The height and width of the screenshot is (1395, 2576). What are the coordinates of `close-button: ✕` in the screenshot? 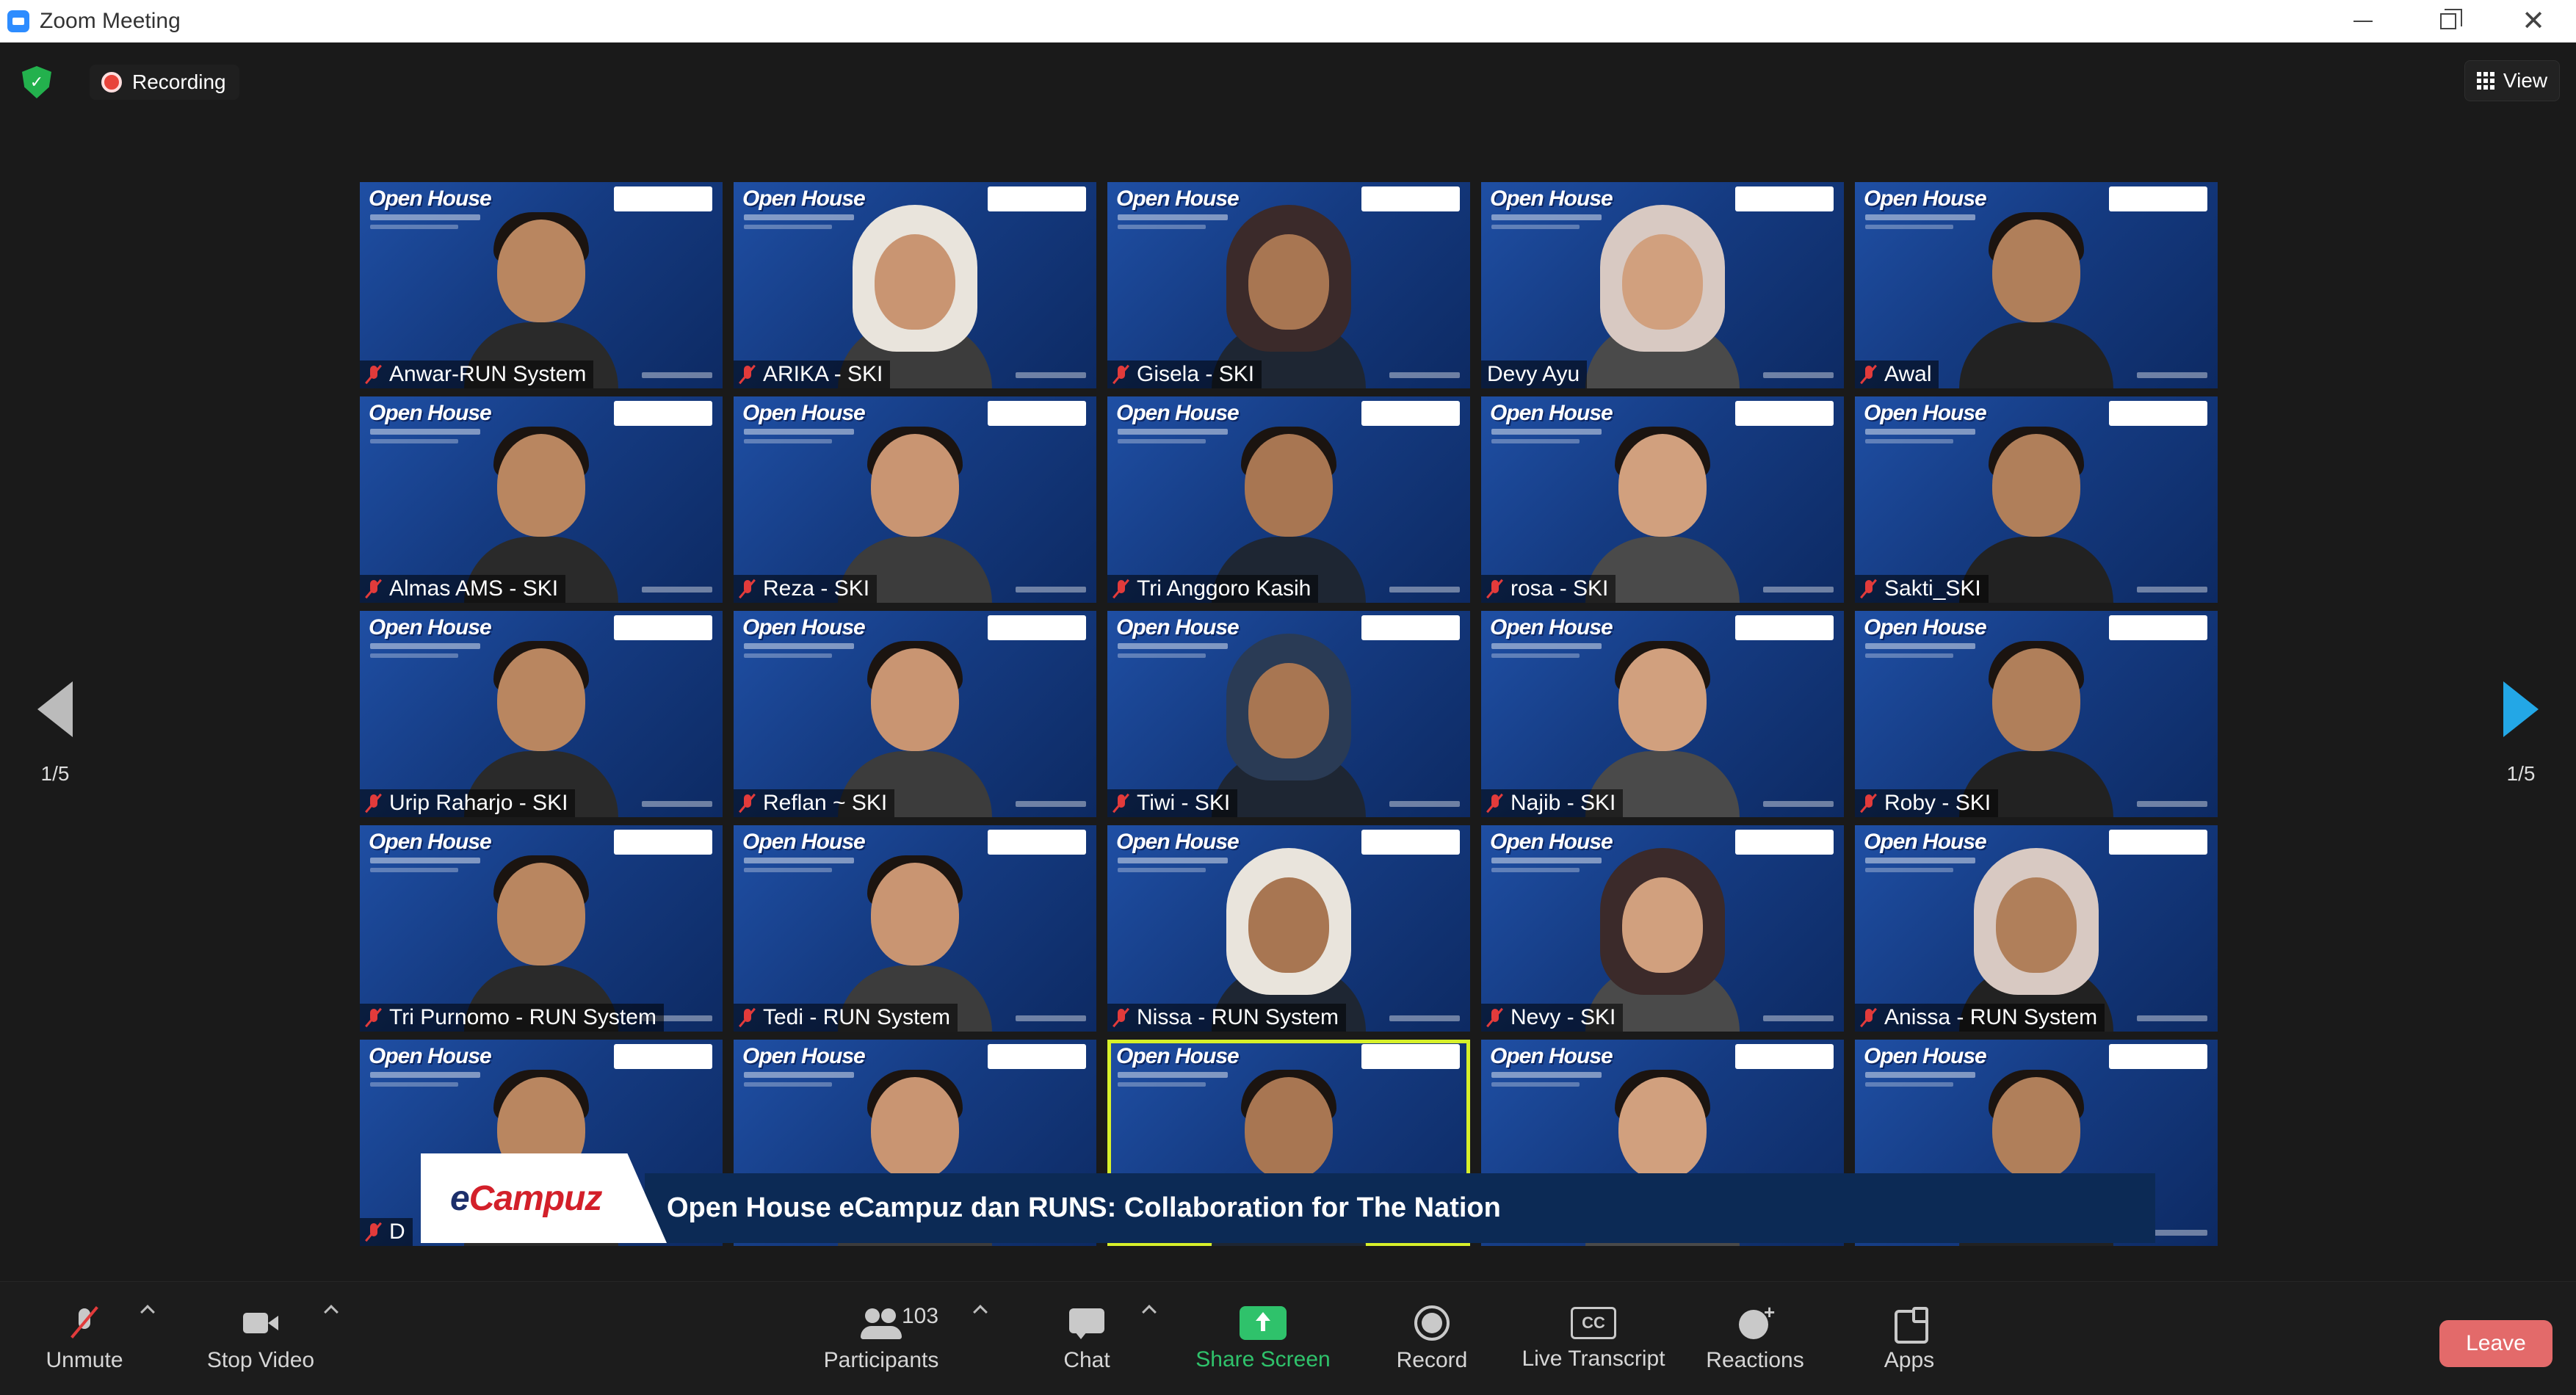 It's located at (2533, 21).